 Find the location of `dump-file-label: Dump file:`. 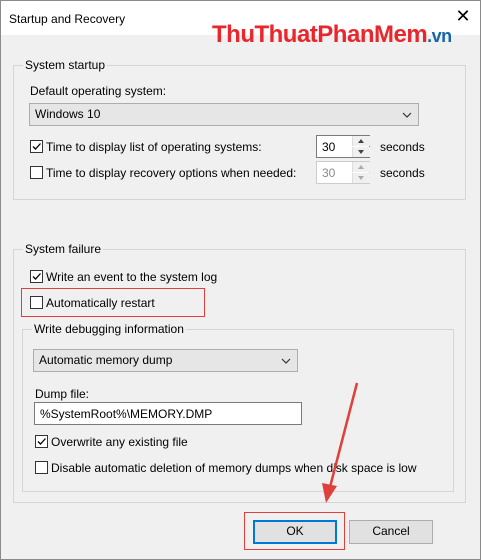

dump-file-label: Dump file: is located at coordinates (62, 394).